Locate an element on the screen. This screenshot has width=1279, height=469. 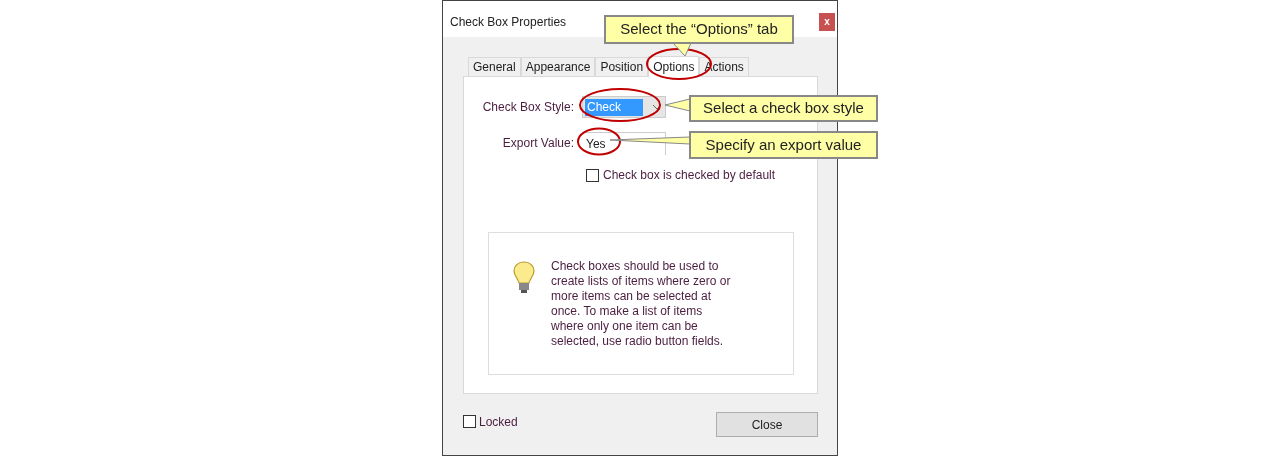
lightbulb-icon is located at coordinates (524, 277).